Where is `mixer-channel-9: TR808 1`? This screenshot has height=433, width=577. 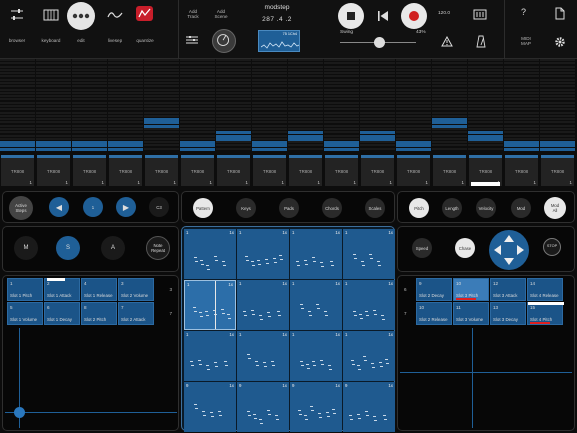 mixer-channel-9: TR808 1 is located at coordinates (305, 124).